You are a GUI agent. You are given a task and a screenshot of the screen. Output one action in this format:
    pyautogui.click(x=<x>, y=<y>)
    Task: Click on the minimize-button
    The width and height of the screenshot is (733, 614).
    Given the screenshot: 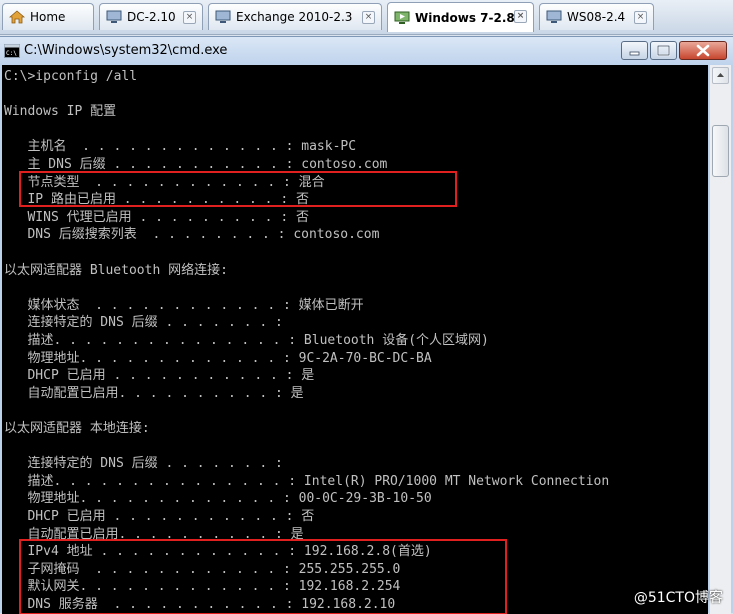 What is the action you would take?
    pyautogui.click(x=634, y=50)
    